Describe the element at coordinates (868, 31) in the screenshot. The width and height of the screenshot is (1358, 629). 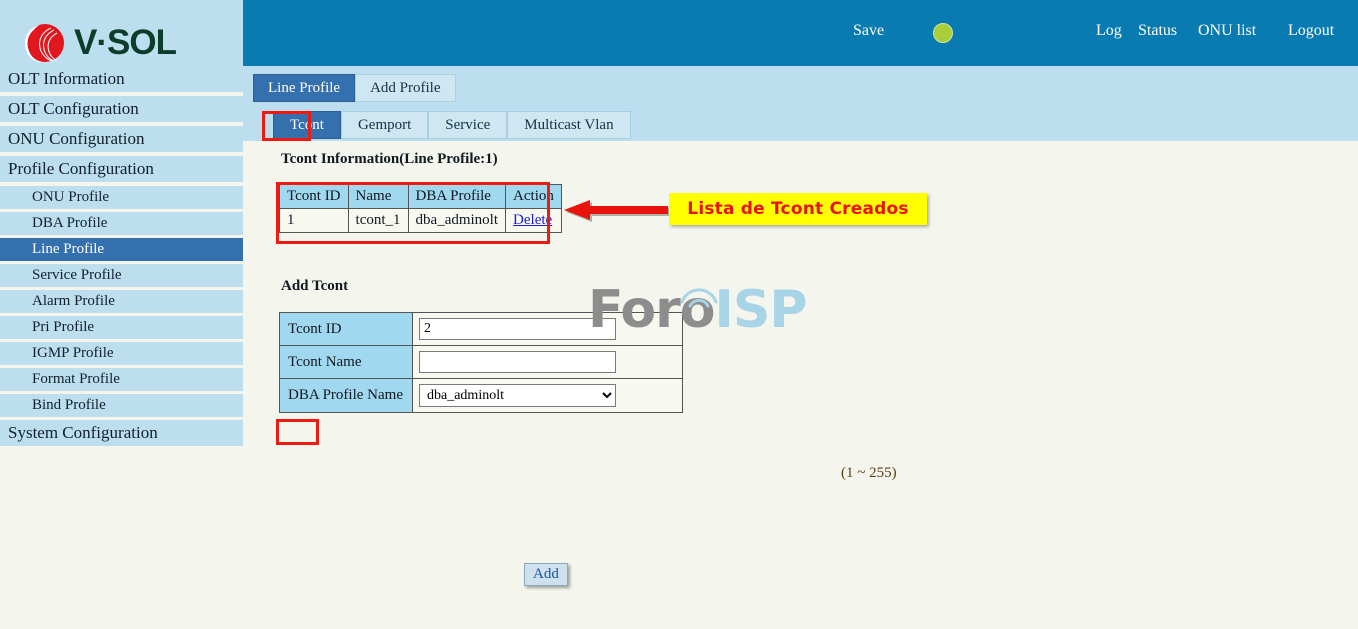
I see `save-button: Save` at that location.